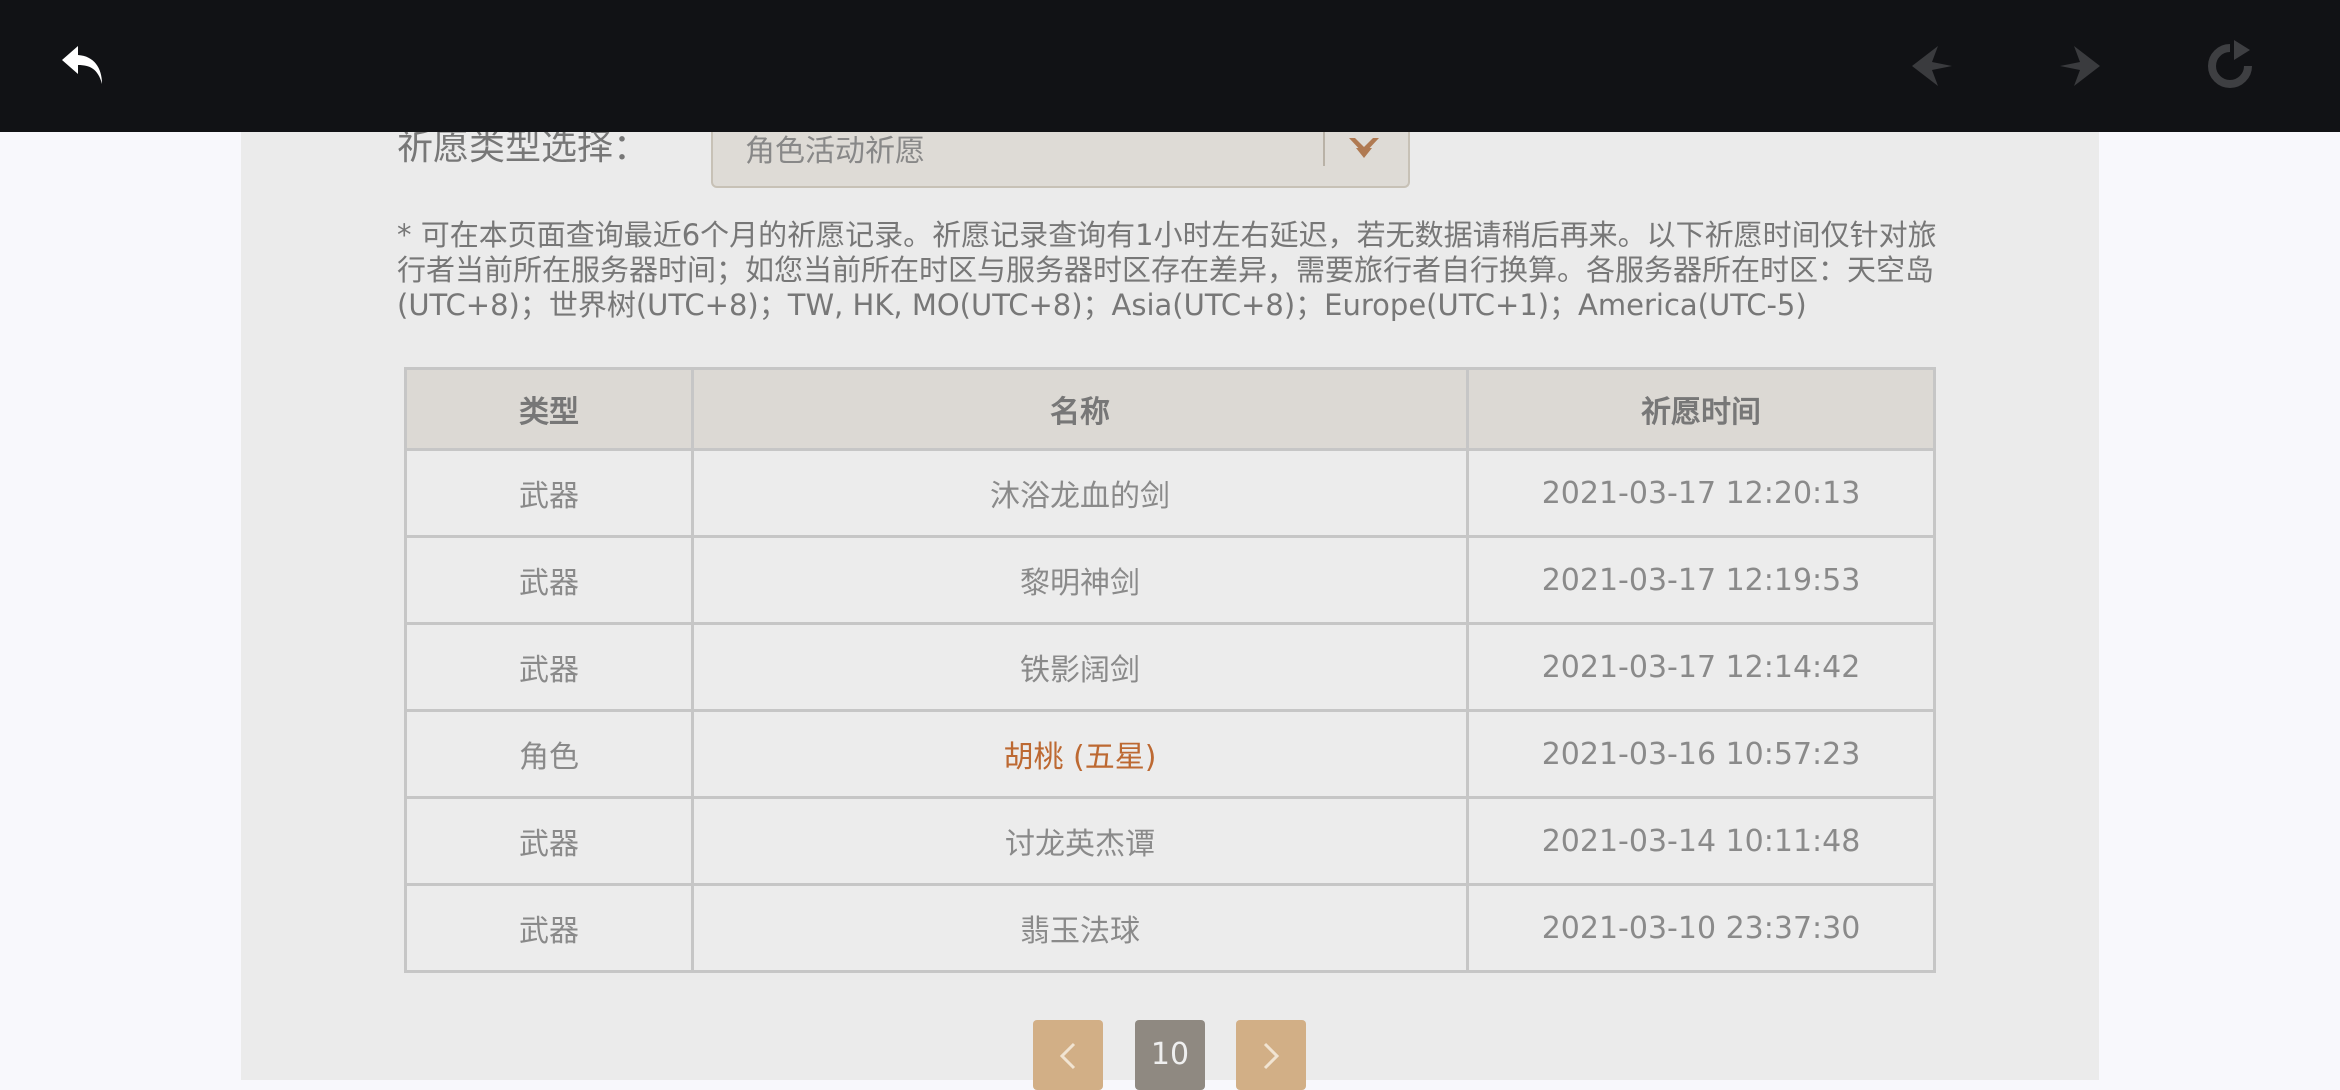 Image resolution: width=2340 pixels, height=1090 pixels. I want to click on table-row: 武器 沐浴龙血的剑 2021-03-17 12:20:13, so click(1170, 493).